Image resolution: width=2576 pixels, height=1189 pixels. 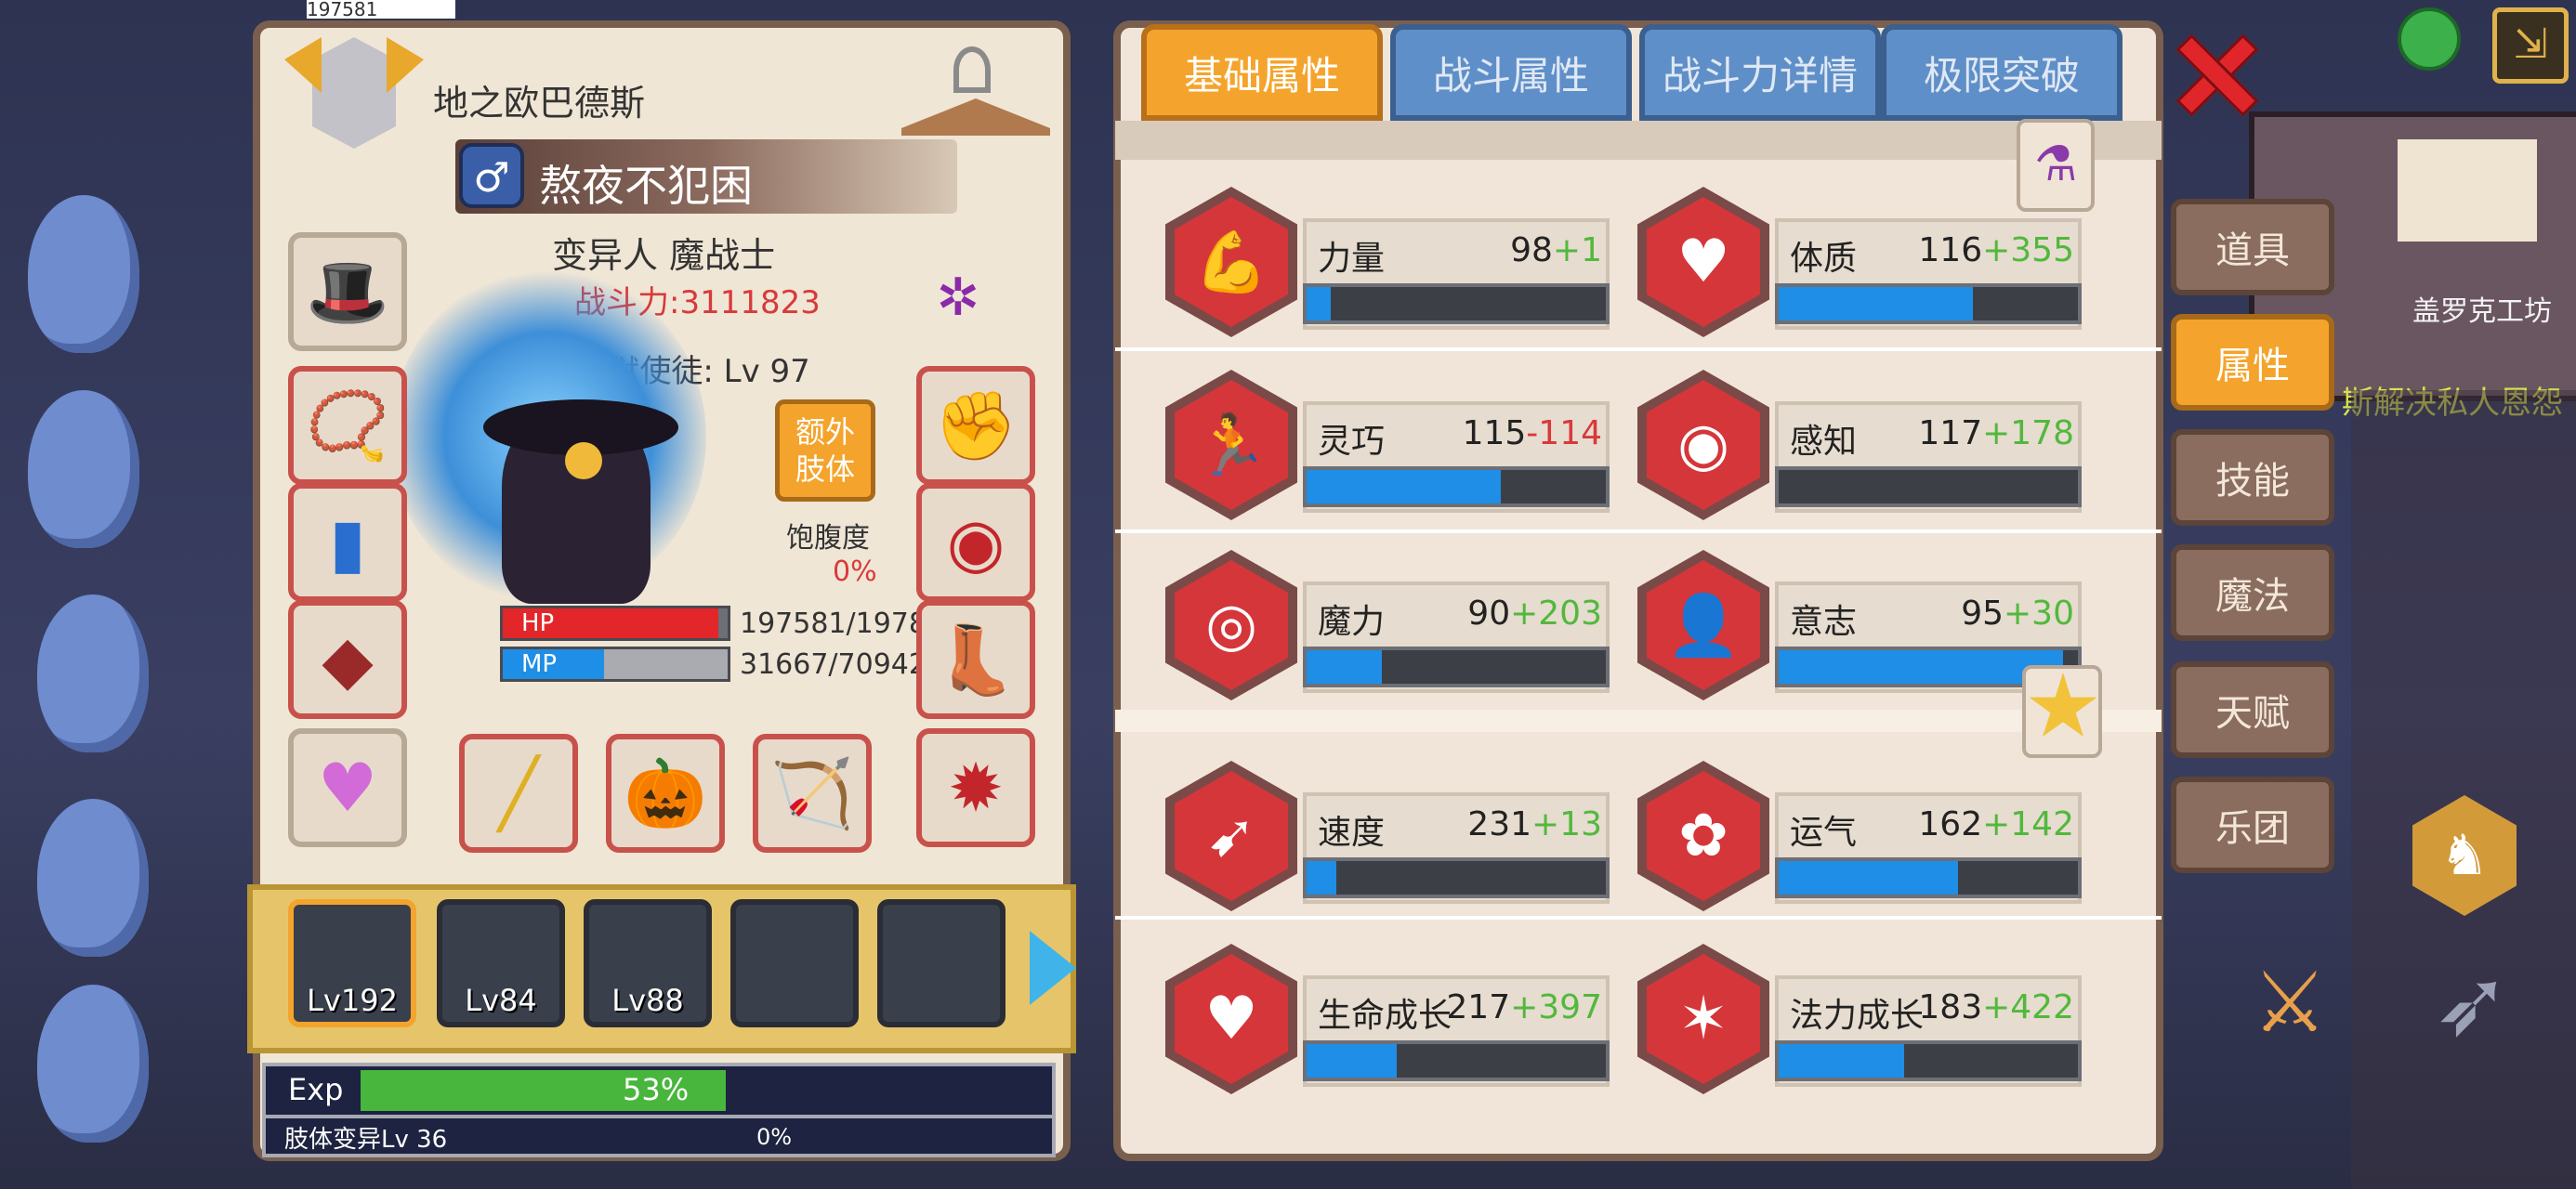 I want to click on side-menu-item: 天赋, so click(x=2252, y=709).